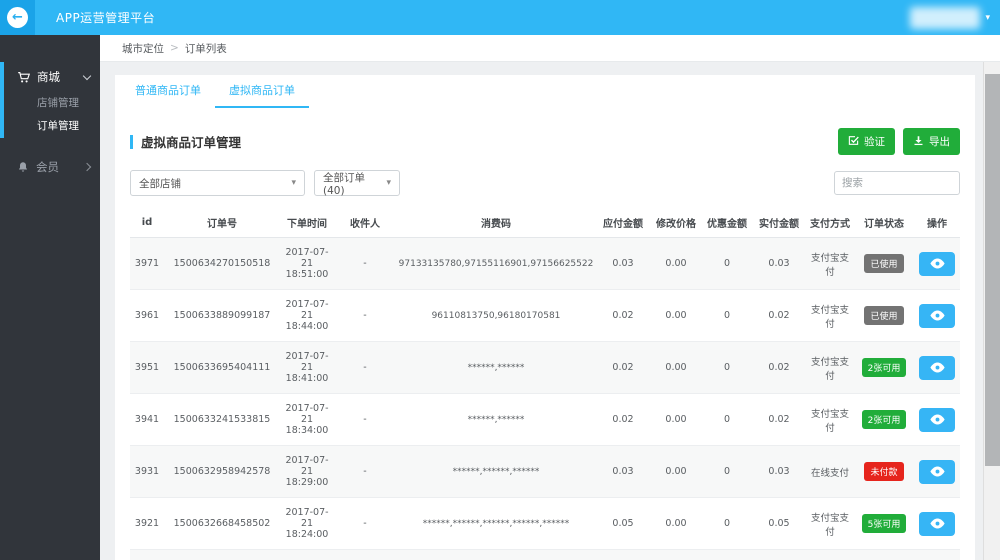 The width and height of the screenshot is (1000, 560). Describe the element at coordinates (147, 554) in the screenshot. I see `cell-id: 3911` at that location.